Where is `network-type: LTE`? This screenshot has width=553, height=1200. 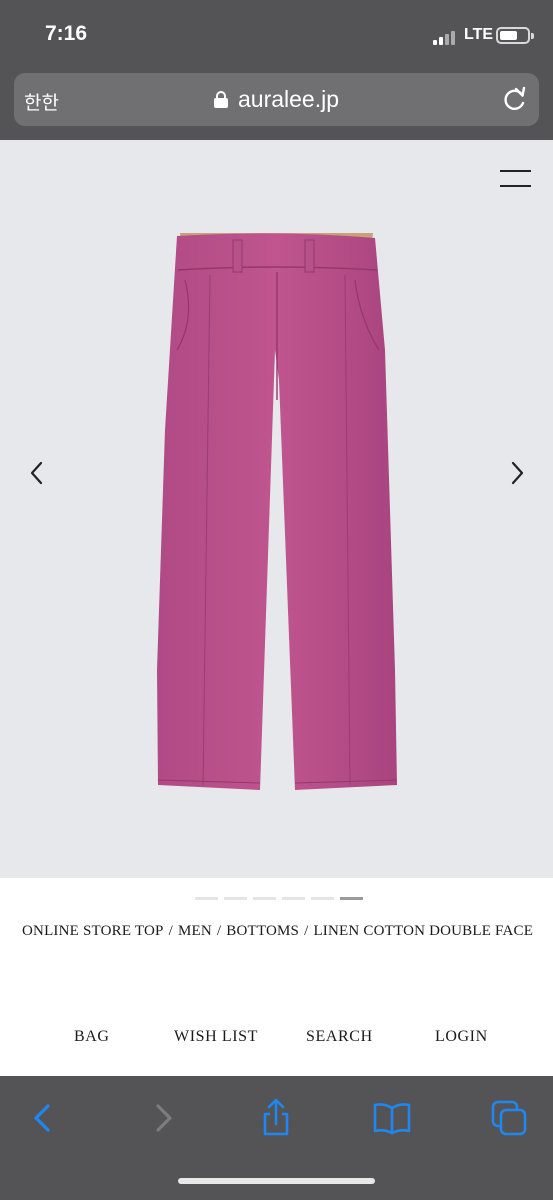
network-type: LTE is located at coordinates (479, 34).